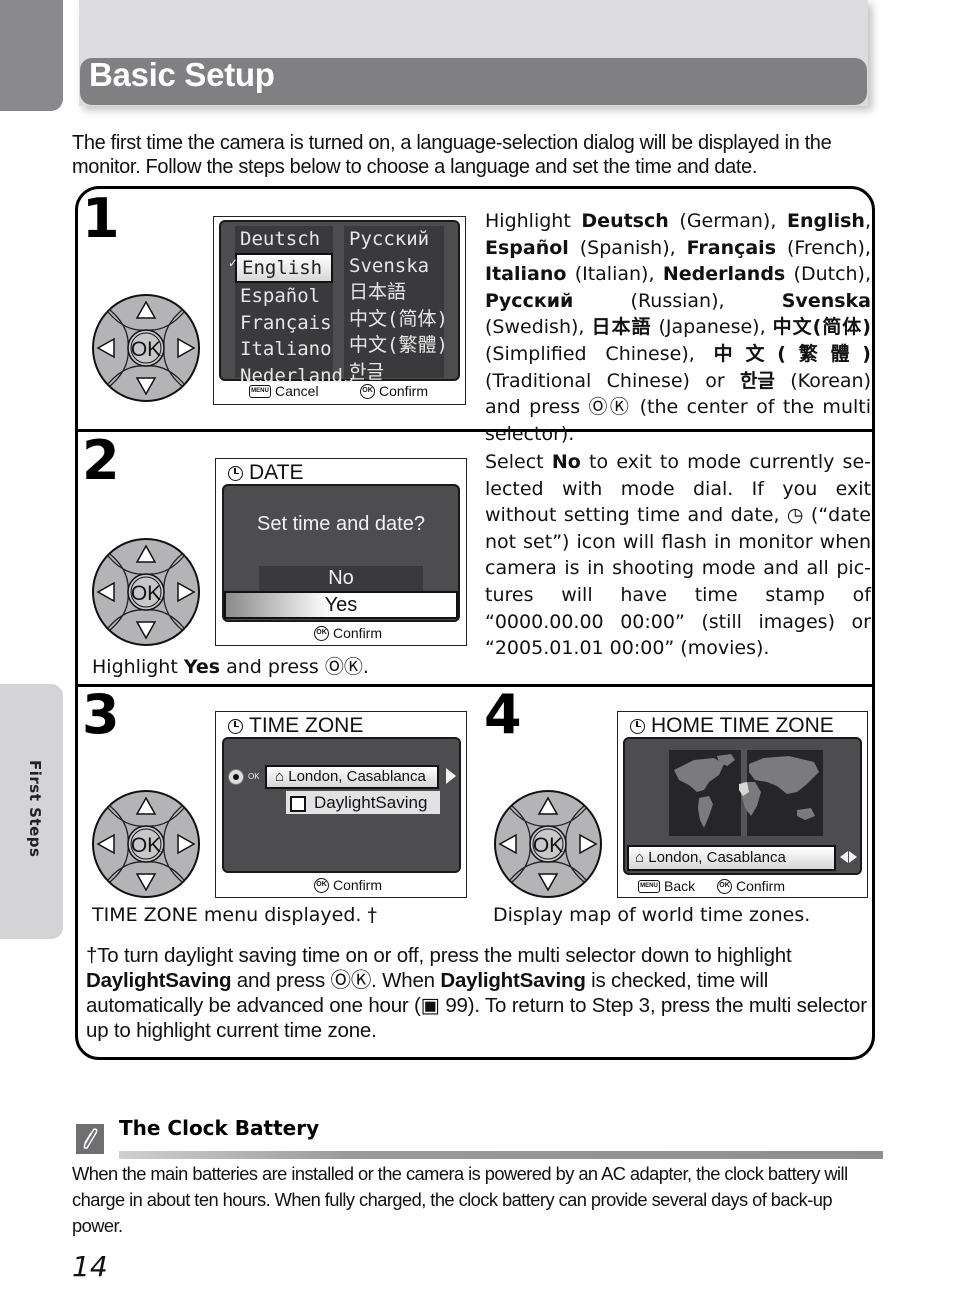 The image size is (954, 1314). What do you see at coordinates (90, 1266) in the screenshot?
I see `page-number: 14` at bounding box center [90, 1266].